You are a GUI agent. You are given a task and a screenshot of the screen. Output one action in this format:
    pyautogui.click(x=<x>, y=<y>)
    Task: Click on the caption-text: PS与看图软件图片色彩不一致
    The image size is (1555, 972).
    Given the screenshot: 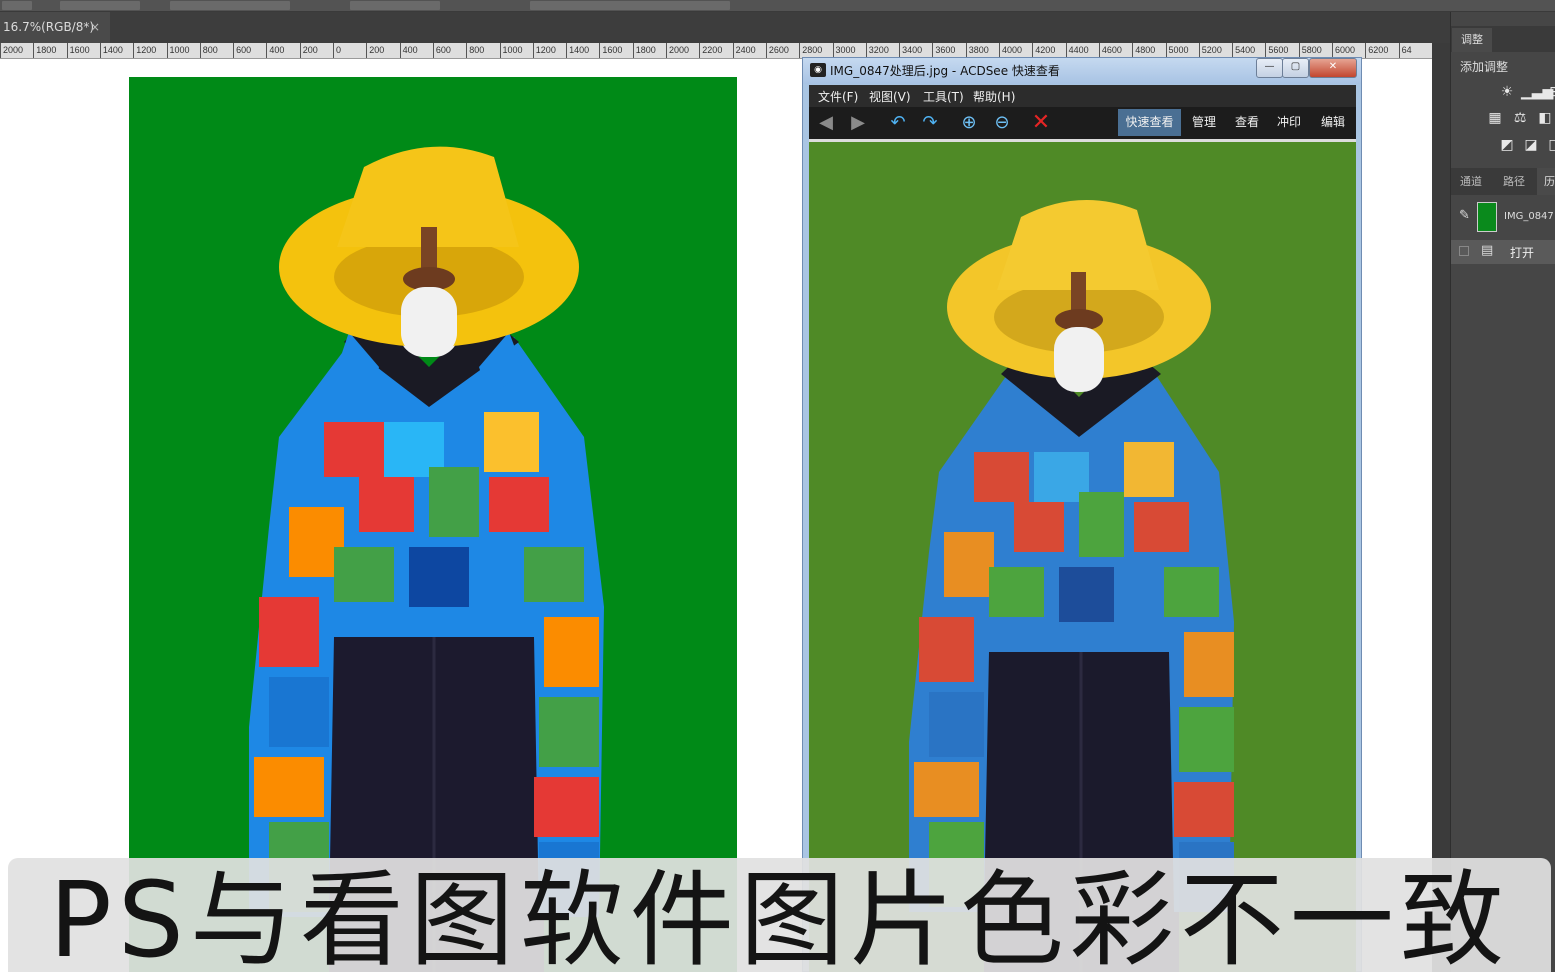 What is the action you would take?
    pyautogui.click(x=779, y=916)
    